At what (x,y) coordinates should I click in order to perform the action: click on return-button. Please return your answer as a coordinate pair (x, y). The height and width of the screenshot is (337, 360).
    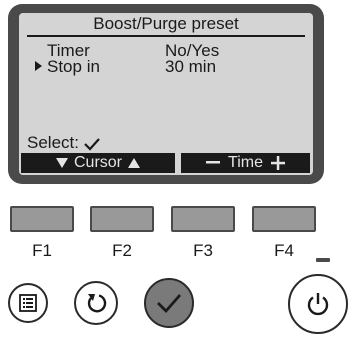
    Looking at the image, I should click on (96, 303).